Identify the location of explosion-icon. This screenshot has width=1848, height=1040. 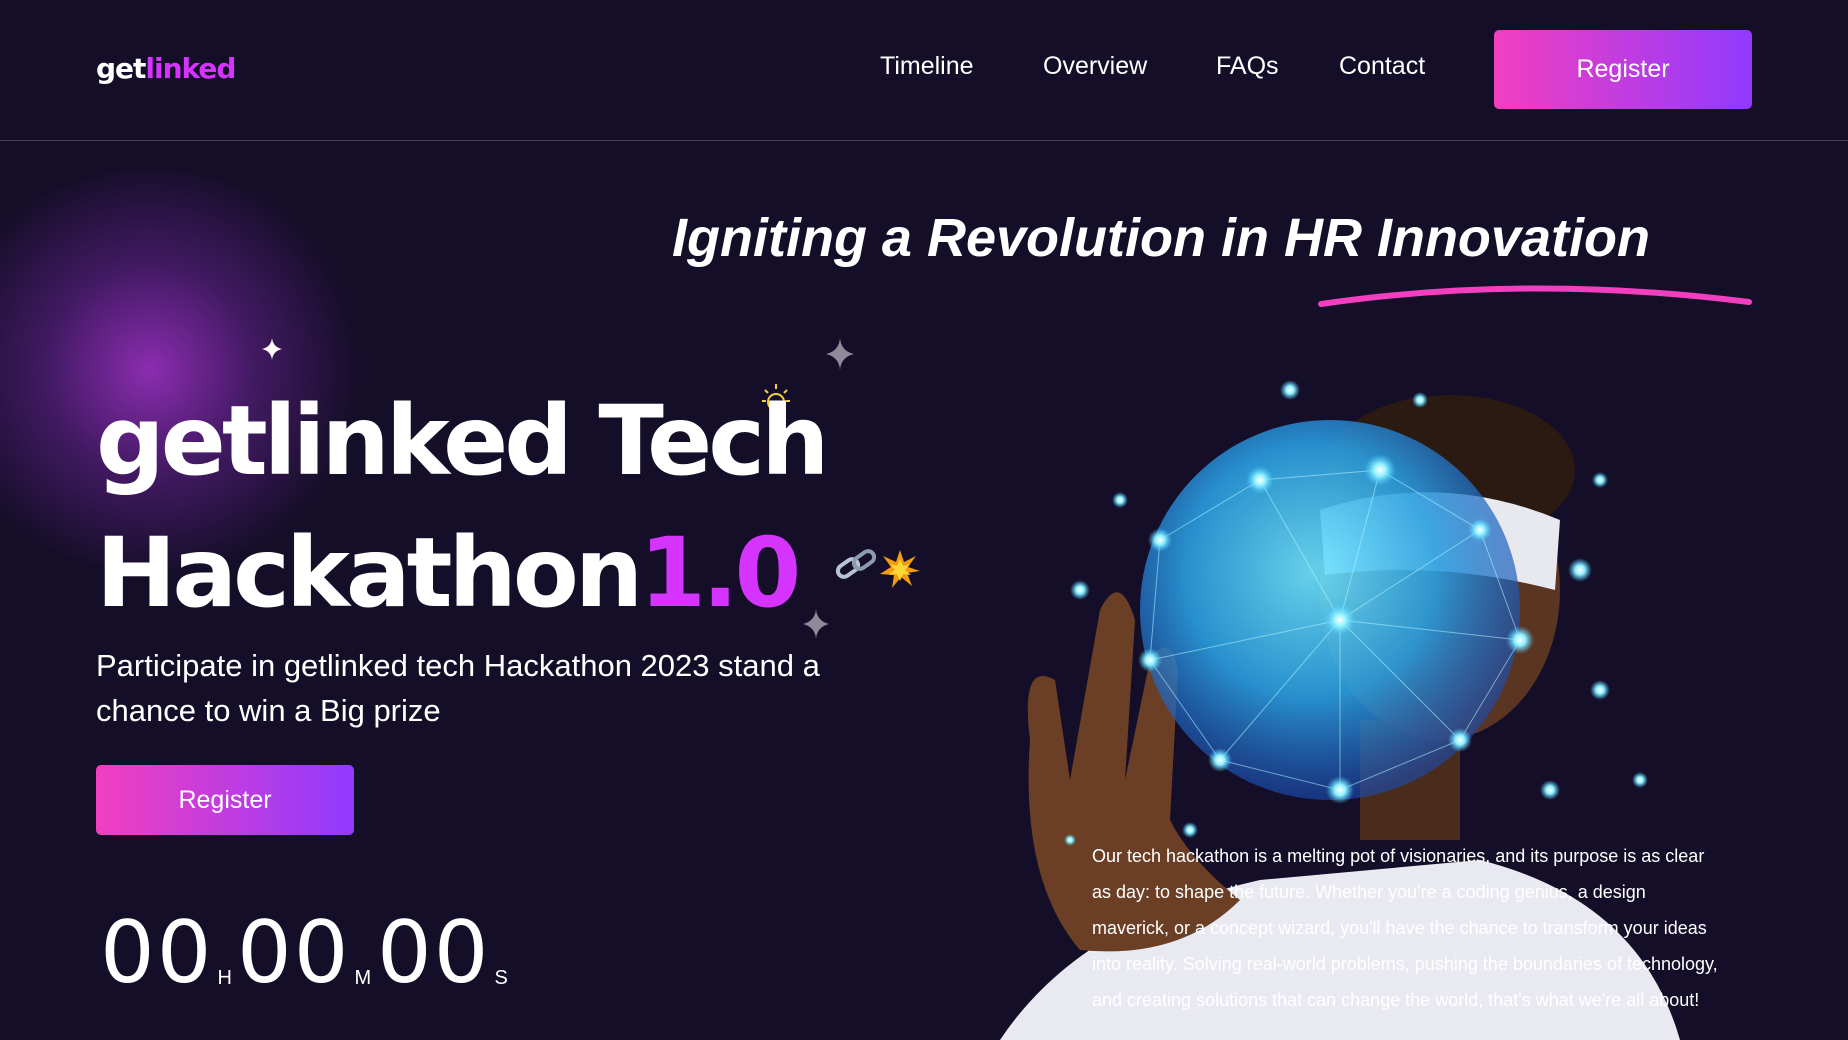
(900, 569).